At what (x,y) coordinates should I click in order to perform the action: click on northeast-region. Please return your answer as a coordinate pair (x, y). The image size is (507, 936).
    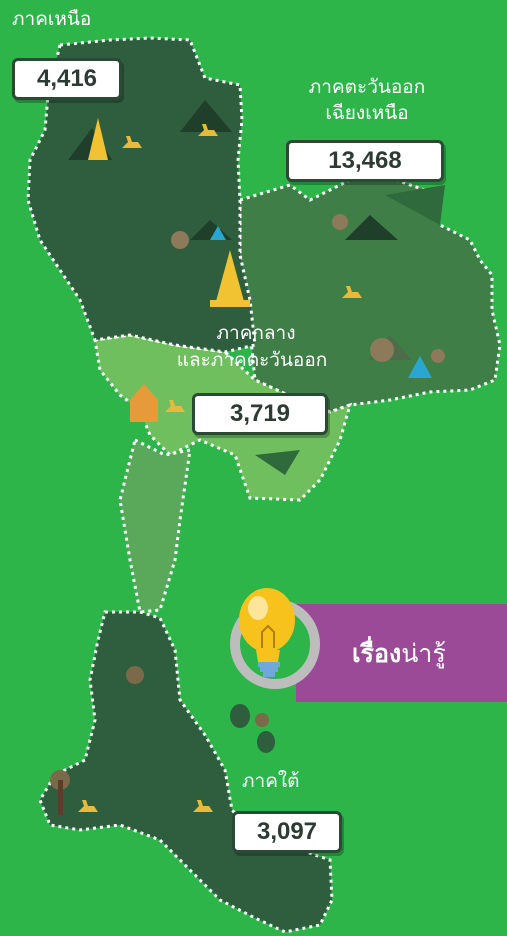
    Looking at the image, I should click on (370, 295).